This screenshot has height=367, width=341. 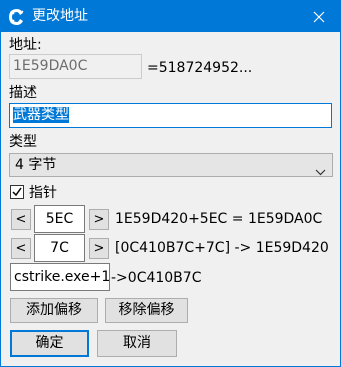 What do you see at coordinates (170, 16) in the screenshot?
I see `title-bar: 更改地址` at bounding box center [170, 16].